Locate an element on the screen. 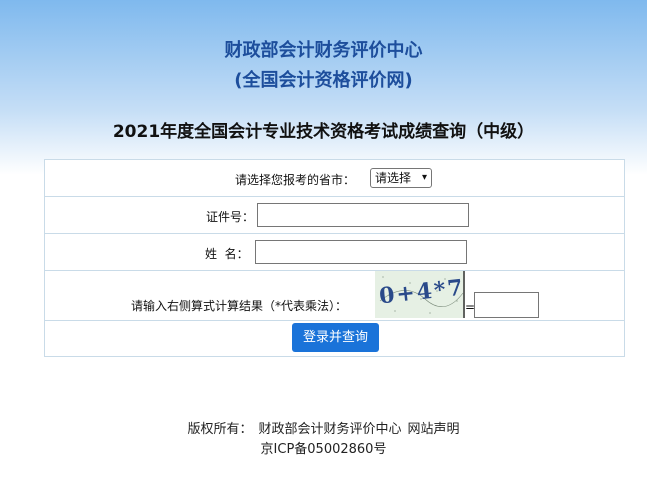 This screenshot has width=647, height=497. copyright-org-link: 财政部会计财务评价中心 is located at coordinates (329, 429).